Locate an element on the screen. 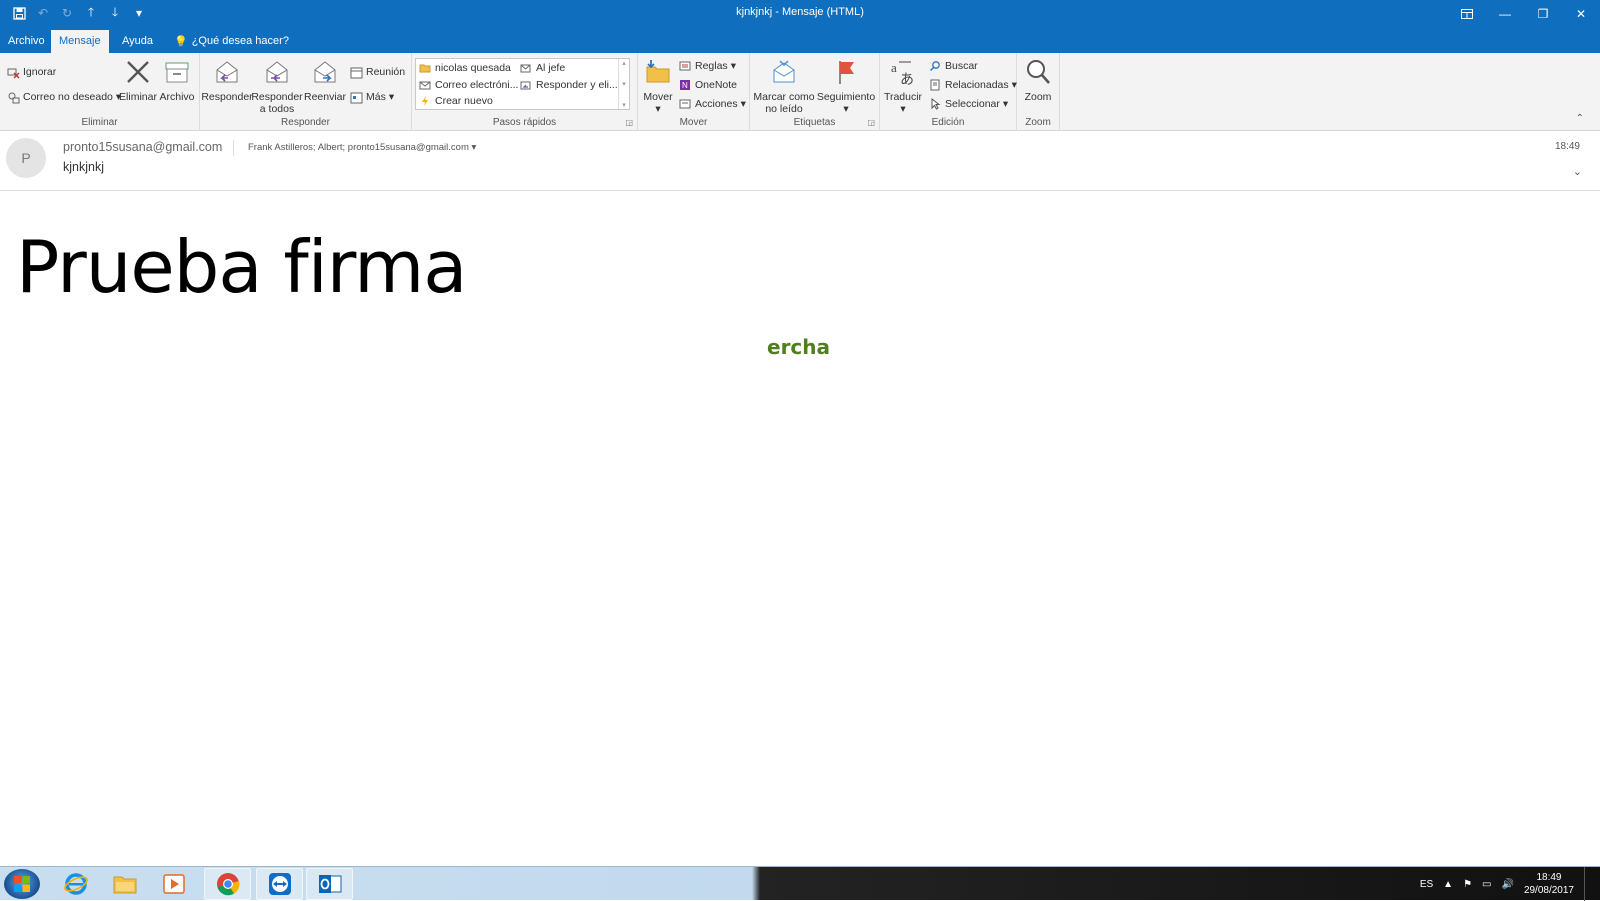 This screenshot has height=901, width=1600. reply-all-button: Responder a todos is located at coordinates (277, 86).